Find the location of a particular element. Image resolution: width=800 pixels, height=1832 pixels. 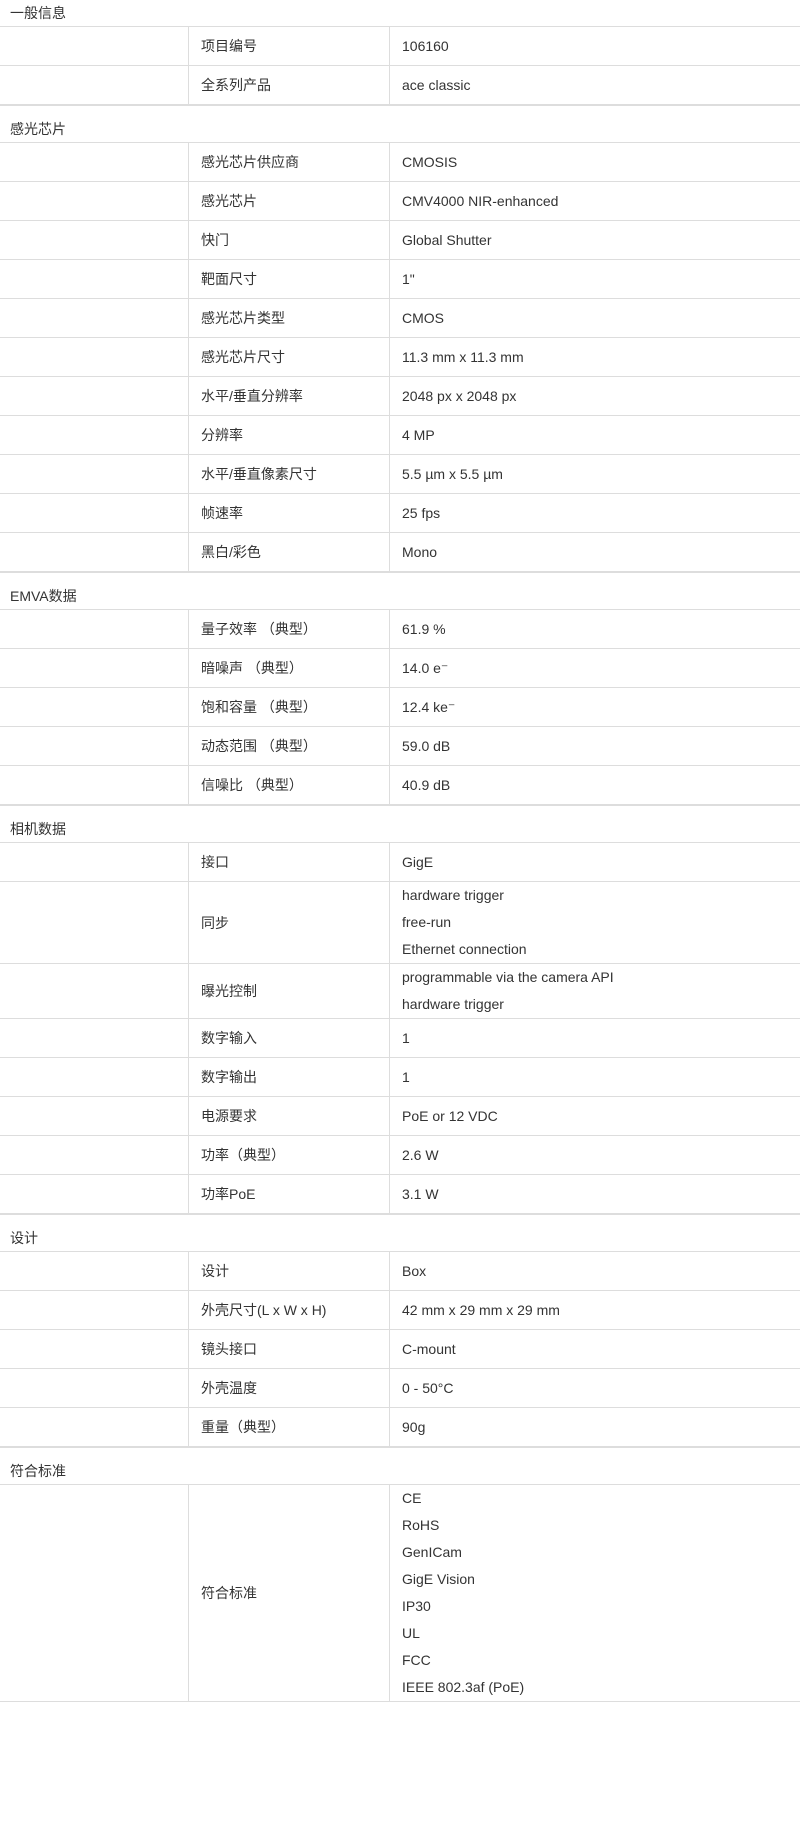

spec-value: 12.4 ke⁻ is located at coordinates (429, 706).